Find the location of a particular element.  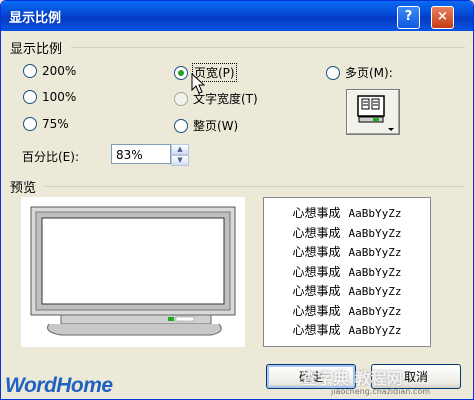

radio-text-width-button is located at coordinates (181, 98).